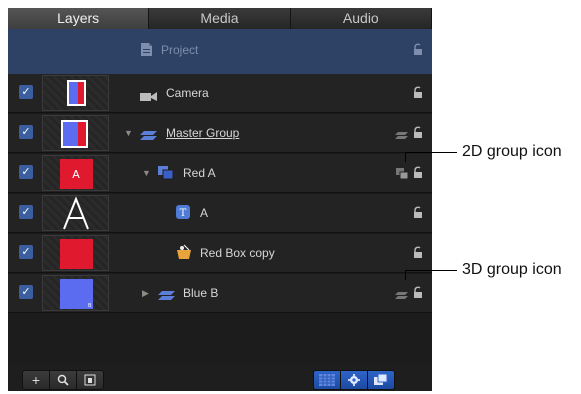  I want to click on layers-icon, so click(381, 380).